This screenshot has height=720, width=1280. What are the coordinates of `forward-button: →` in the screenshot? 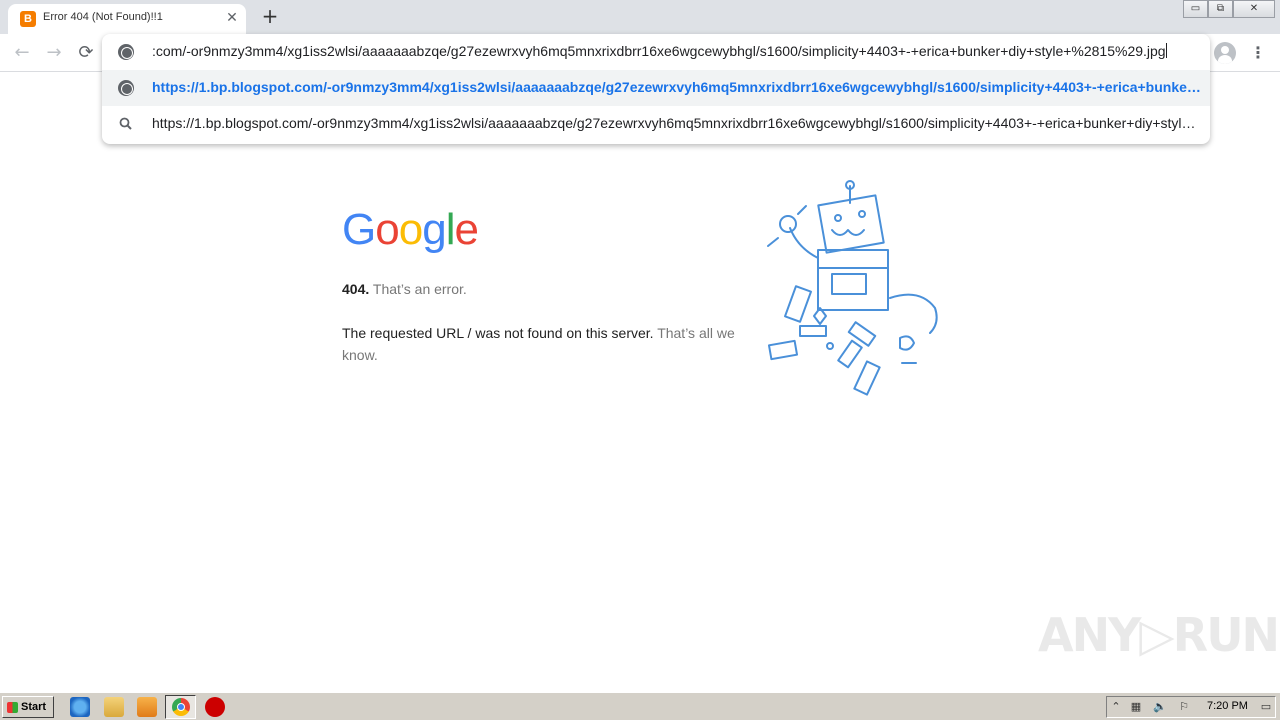 It's located at (54, 53).